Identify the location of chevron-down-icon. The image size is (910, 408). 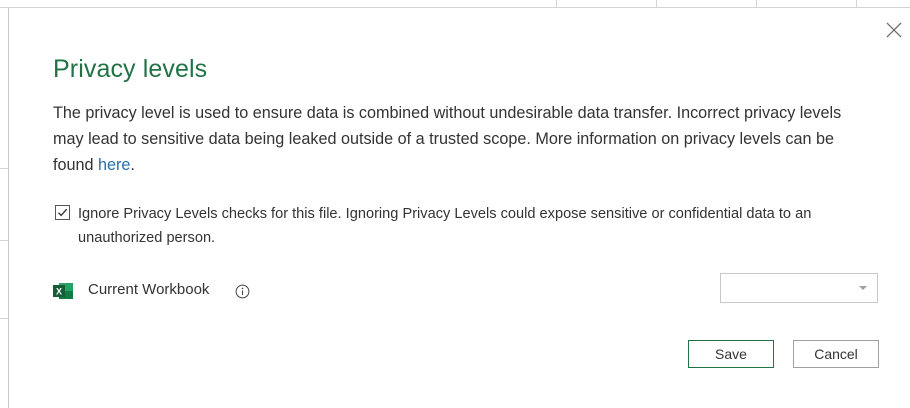
(863, 288).